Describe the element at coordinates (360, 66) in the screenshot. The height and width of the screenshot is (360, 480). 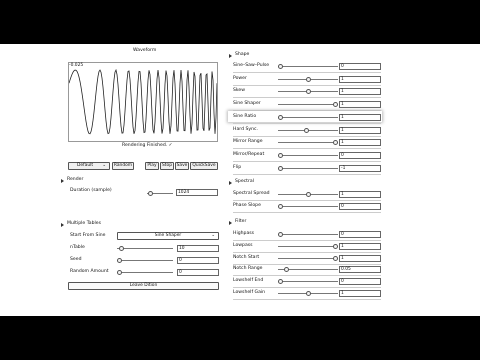
I see `sine-saw-pulse-input: 0` at that location.